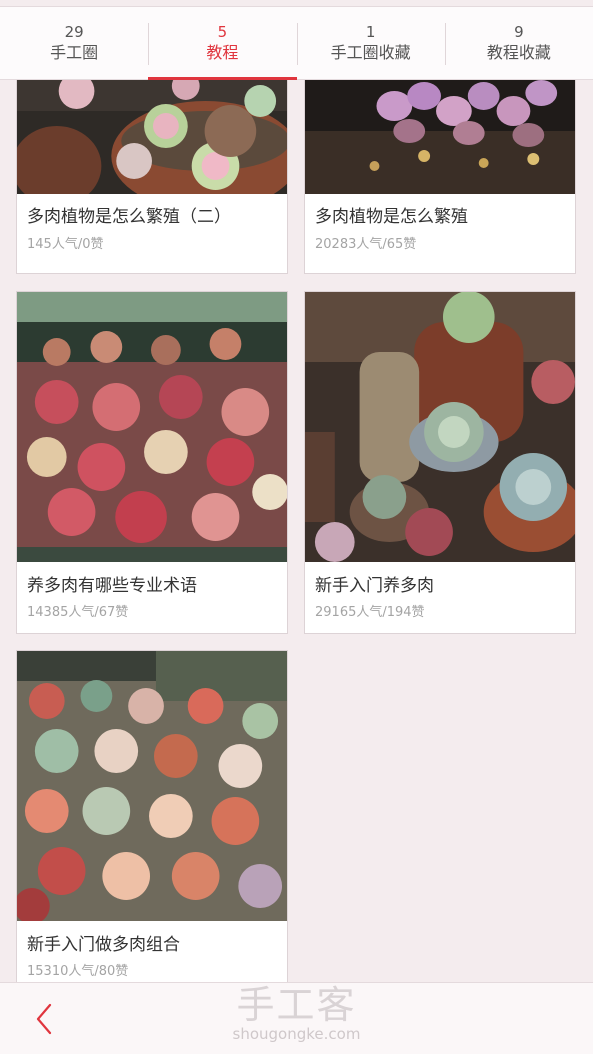 This screenshot has height=1054, width=593. What do you see at coordinates (222, 52) in the screenshot?
I see `tab-label: 教程` at bounding box center [222, 52].